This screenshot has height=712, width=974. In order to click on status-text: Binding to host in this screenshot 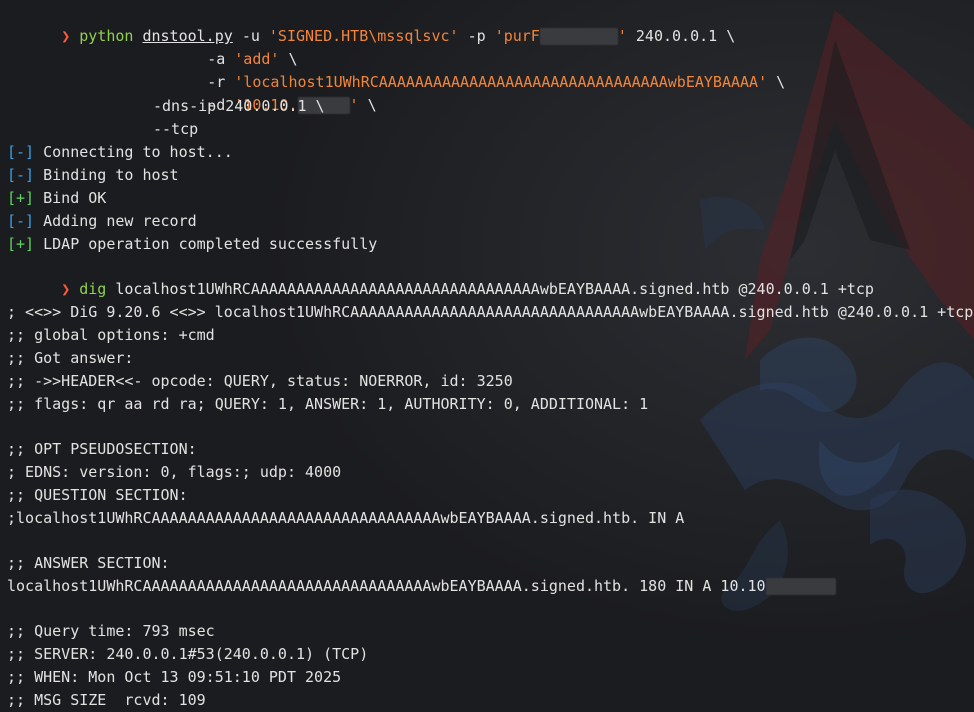, I will do `click(106, 175)`.